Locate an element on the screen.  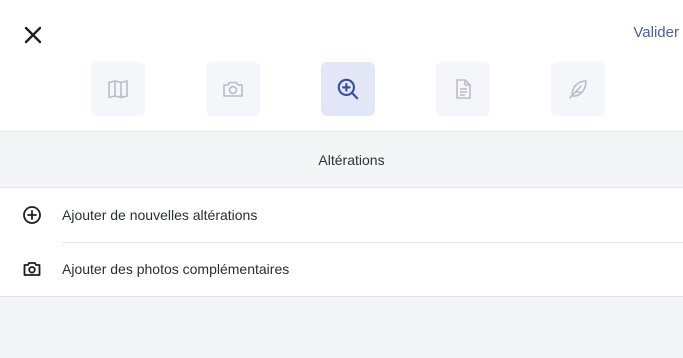
close-button is located at coordinates (33, 35).